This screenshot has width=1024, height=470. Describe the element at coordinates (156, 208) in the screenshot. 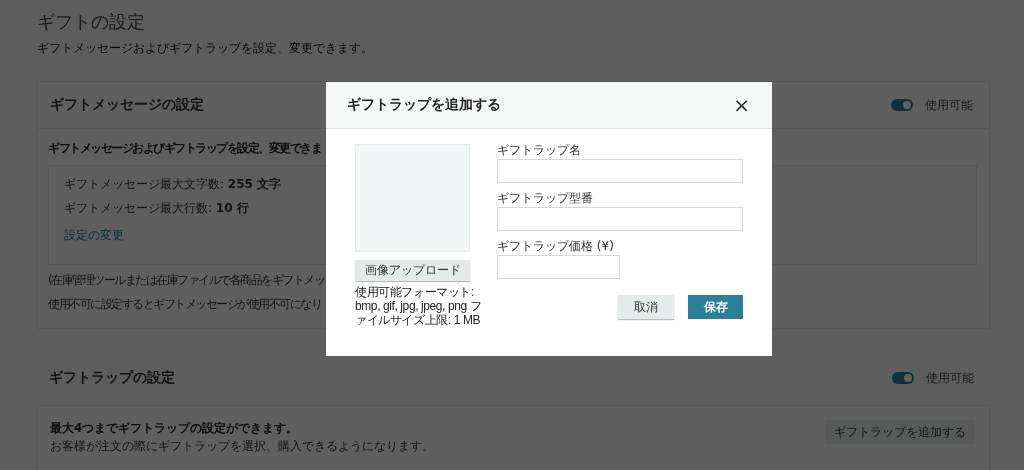

I see `setting-text: ギフトメッセージ最大行数: 10 行` at that location.